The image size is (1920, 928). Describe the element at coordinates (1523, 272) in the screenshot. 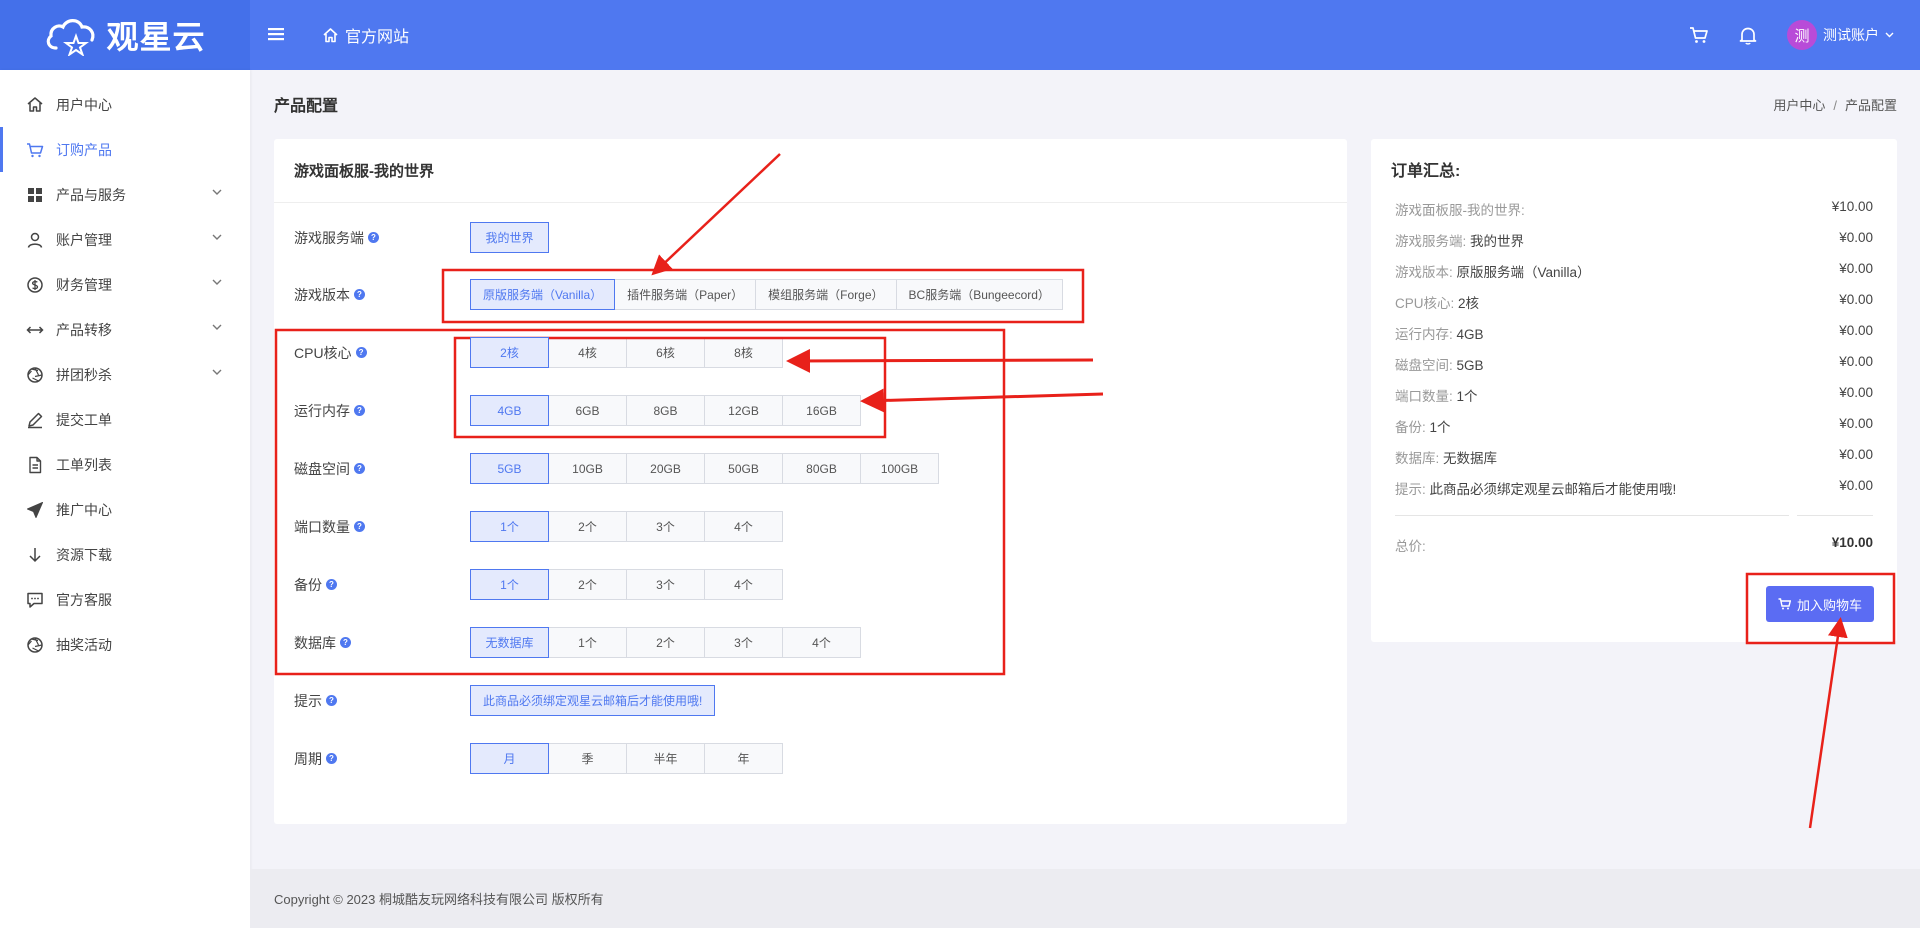

I see `summary-value: 原版服务端（Vanilla）` at that location.